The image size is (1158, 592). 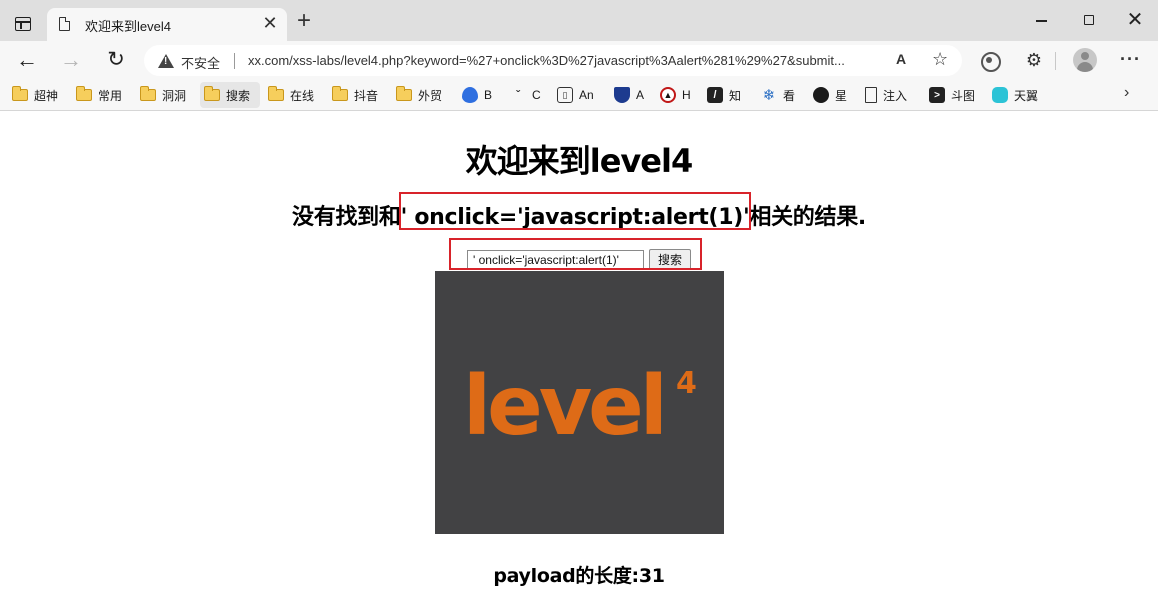 I want to click on level-image: level 4, so click(x=579, y=402).